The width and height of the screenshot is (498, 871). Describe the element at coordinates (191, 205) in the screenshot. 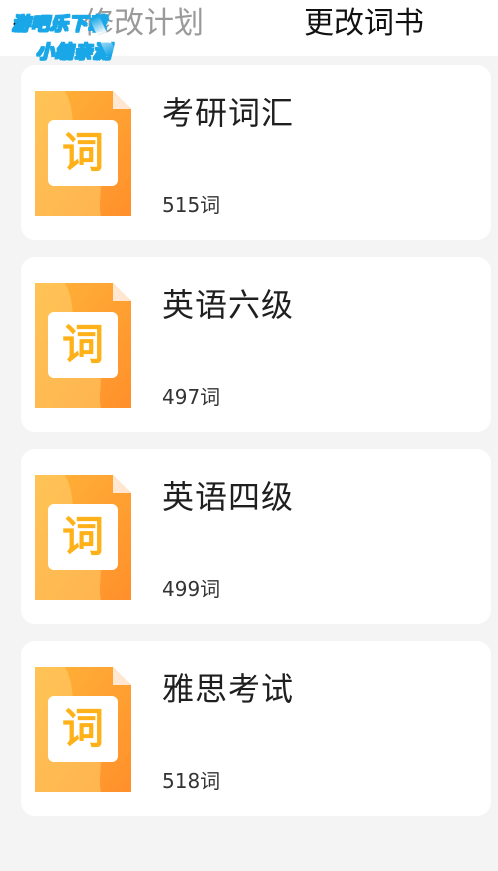

I see `word-count: 515词` at that location.